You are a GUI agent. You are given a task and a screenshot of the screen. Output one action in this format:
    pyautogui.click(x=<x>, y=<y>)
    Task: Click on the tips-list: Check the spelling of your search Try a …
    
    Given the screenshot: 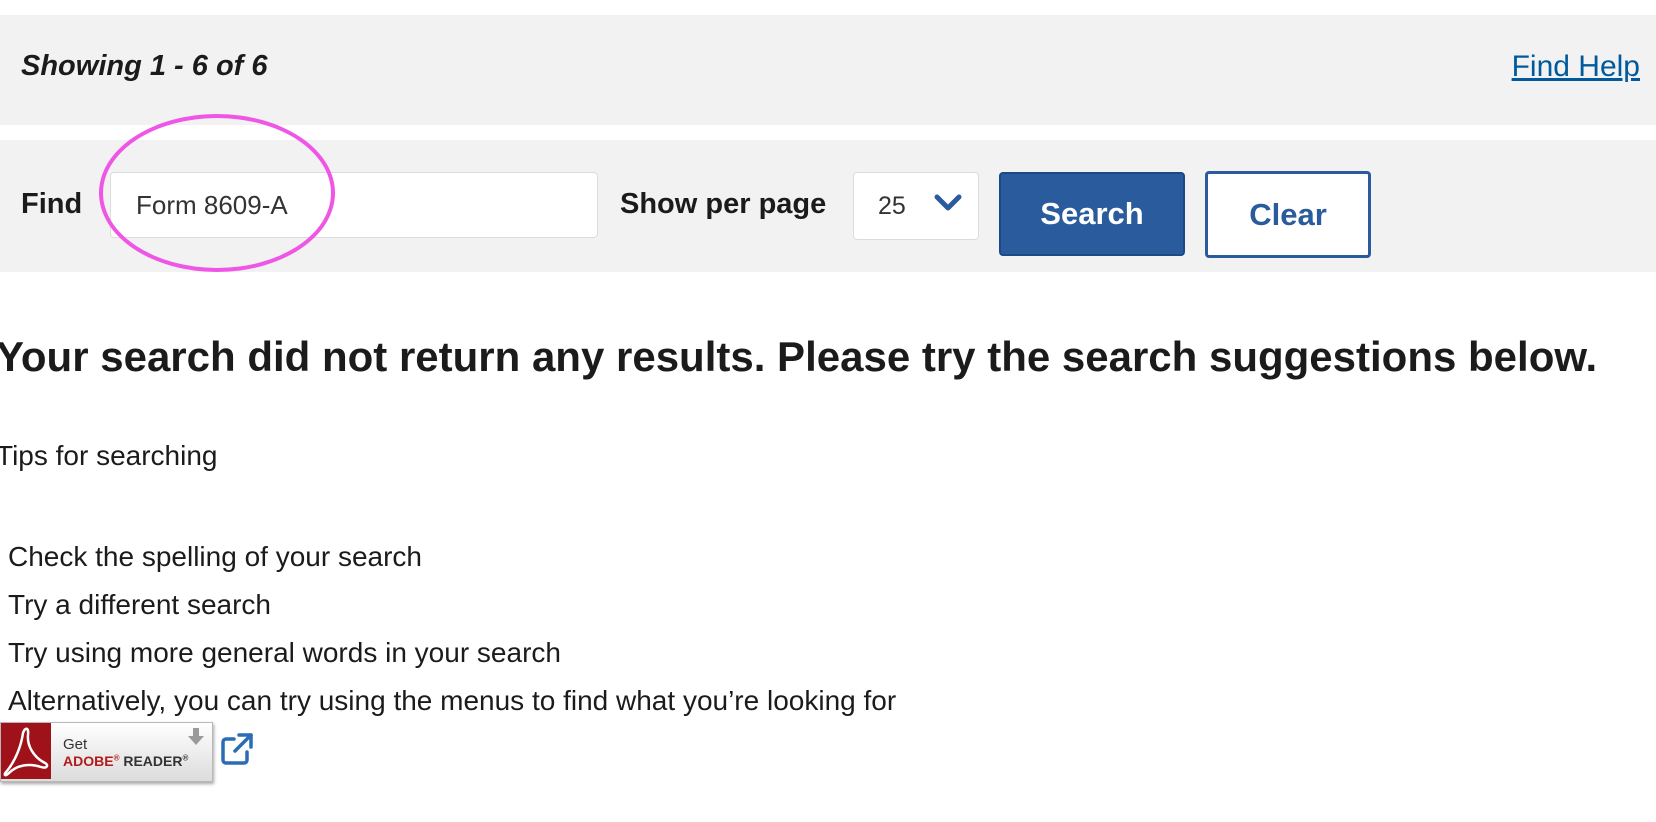 What is the action you would take?
    pyautogui.click(x=452, y=629)
    